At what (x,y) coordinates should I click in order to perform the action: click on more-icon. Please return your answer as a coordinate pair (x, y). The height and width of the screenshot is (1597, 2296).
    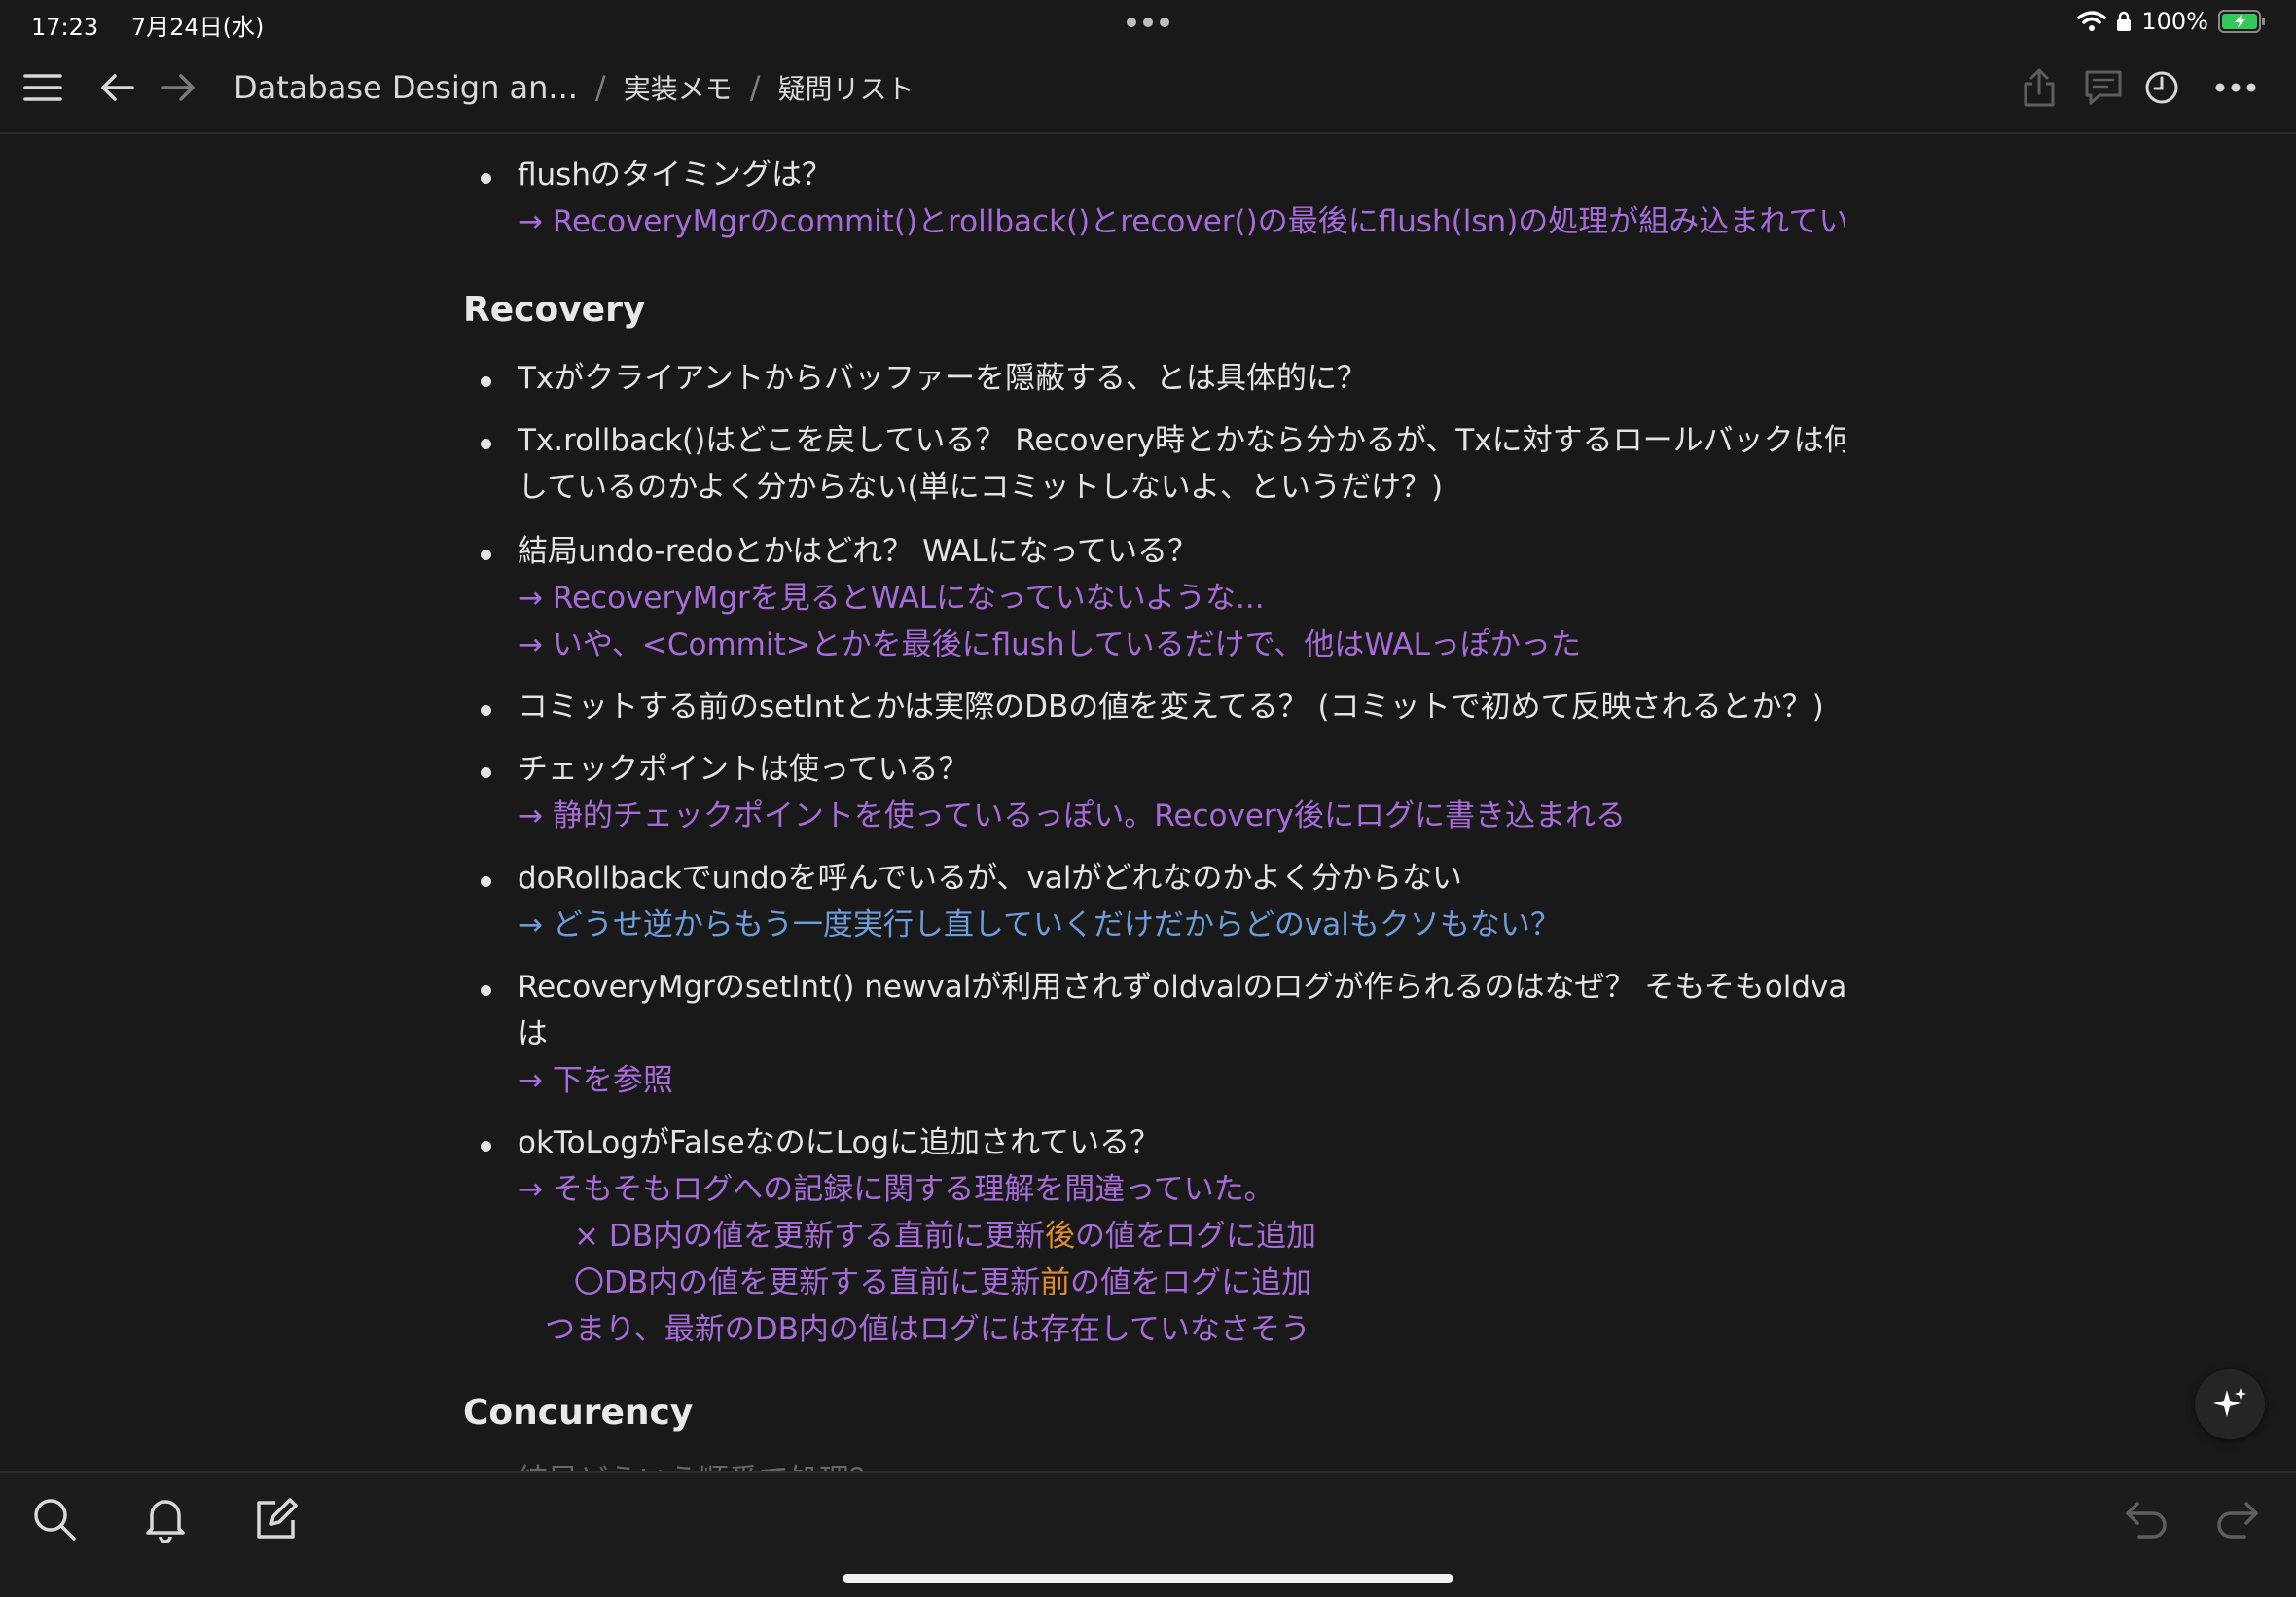
    Looking at the image, I should click on (2235, 87).